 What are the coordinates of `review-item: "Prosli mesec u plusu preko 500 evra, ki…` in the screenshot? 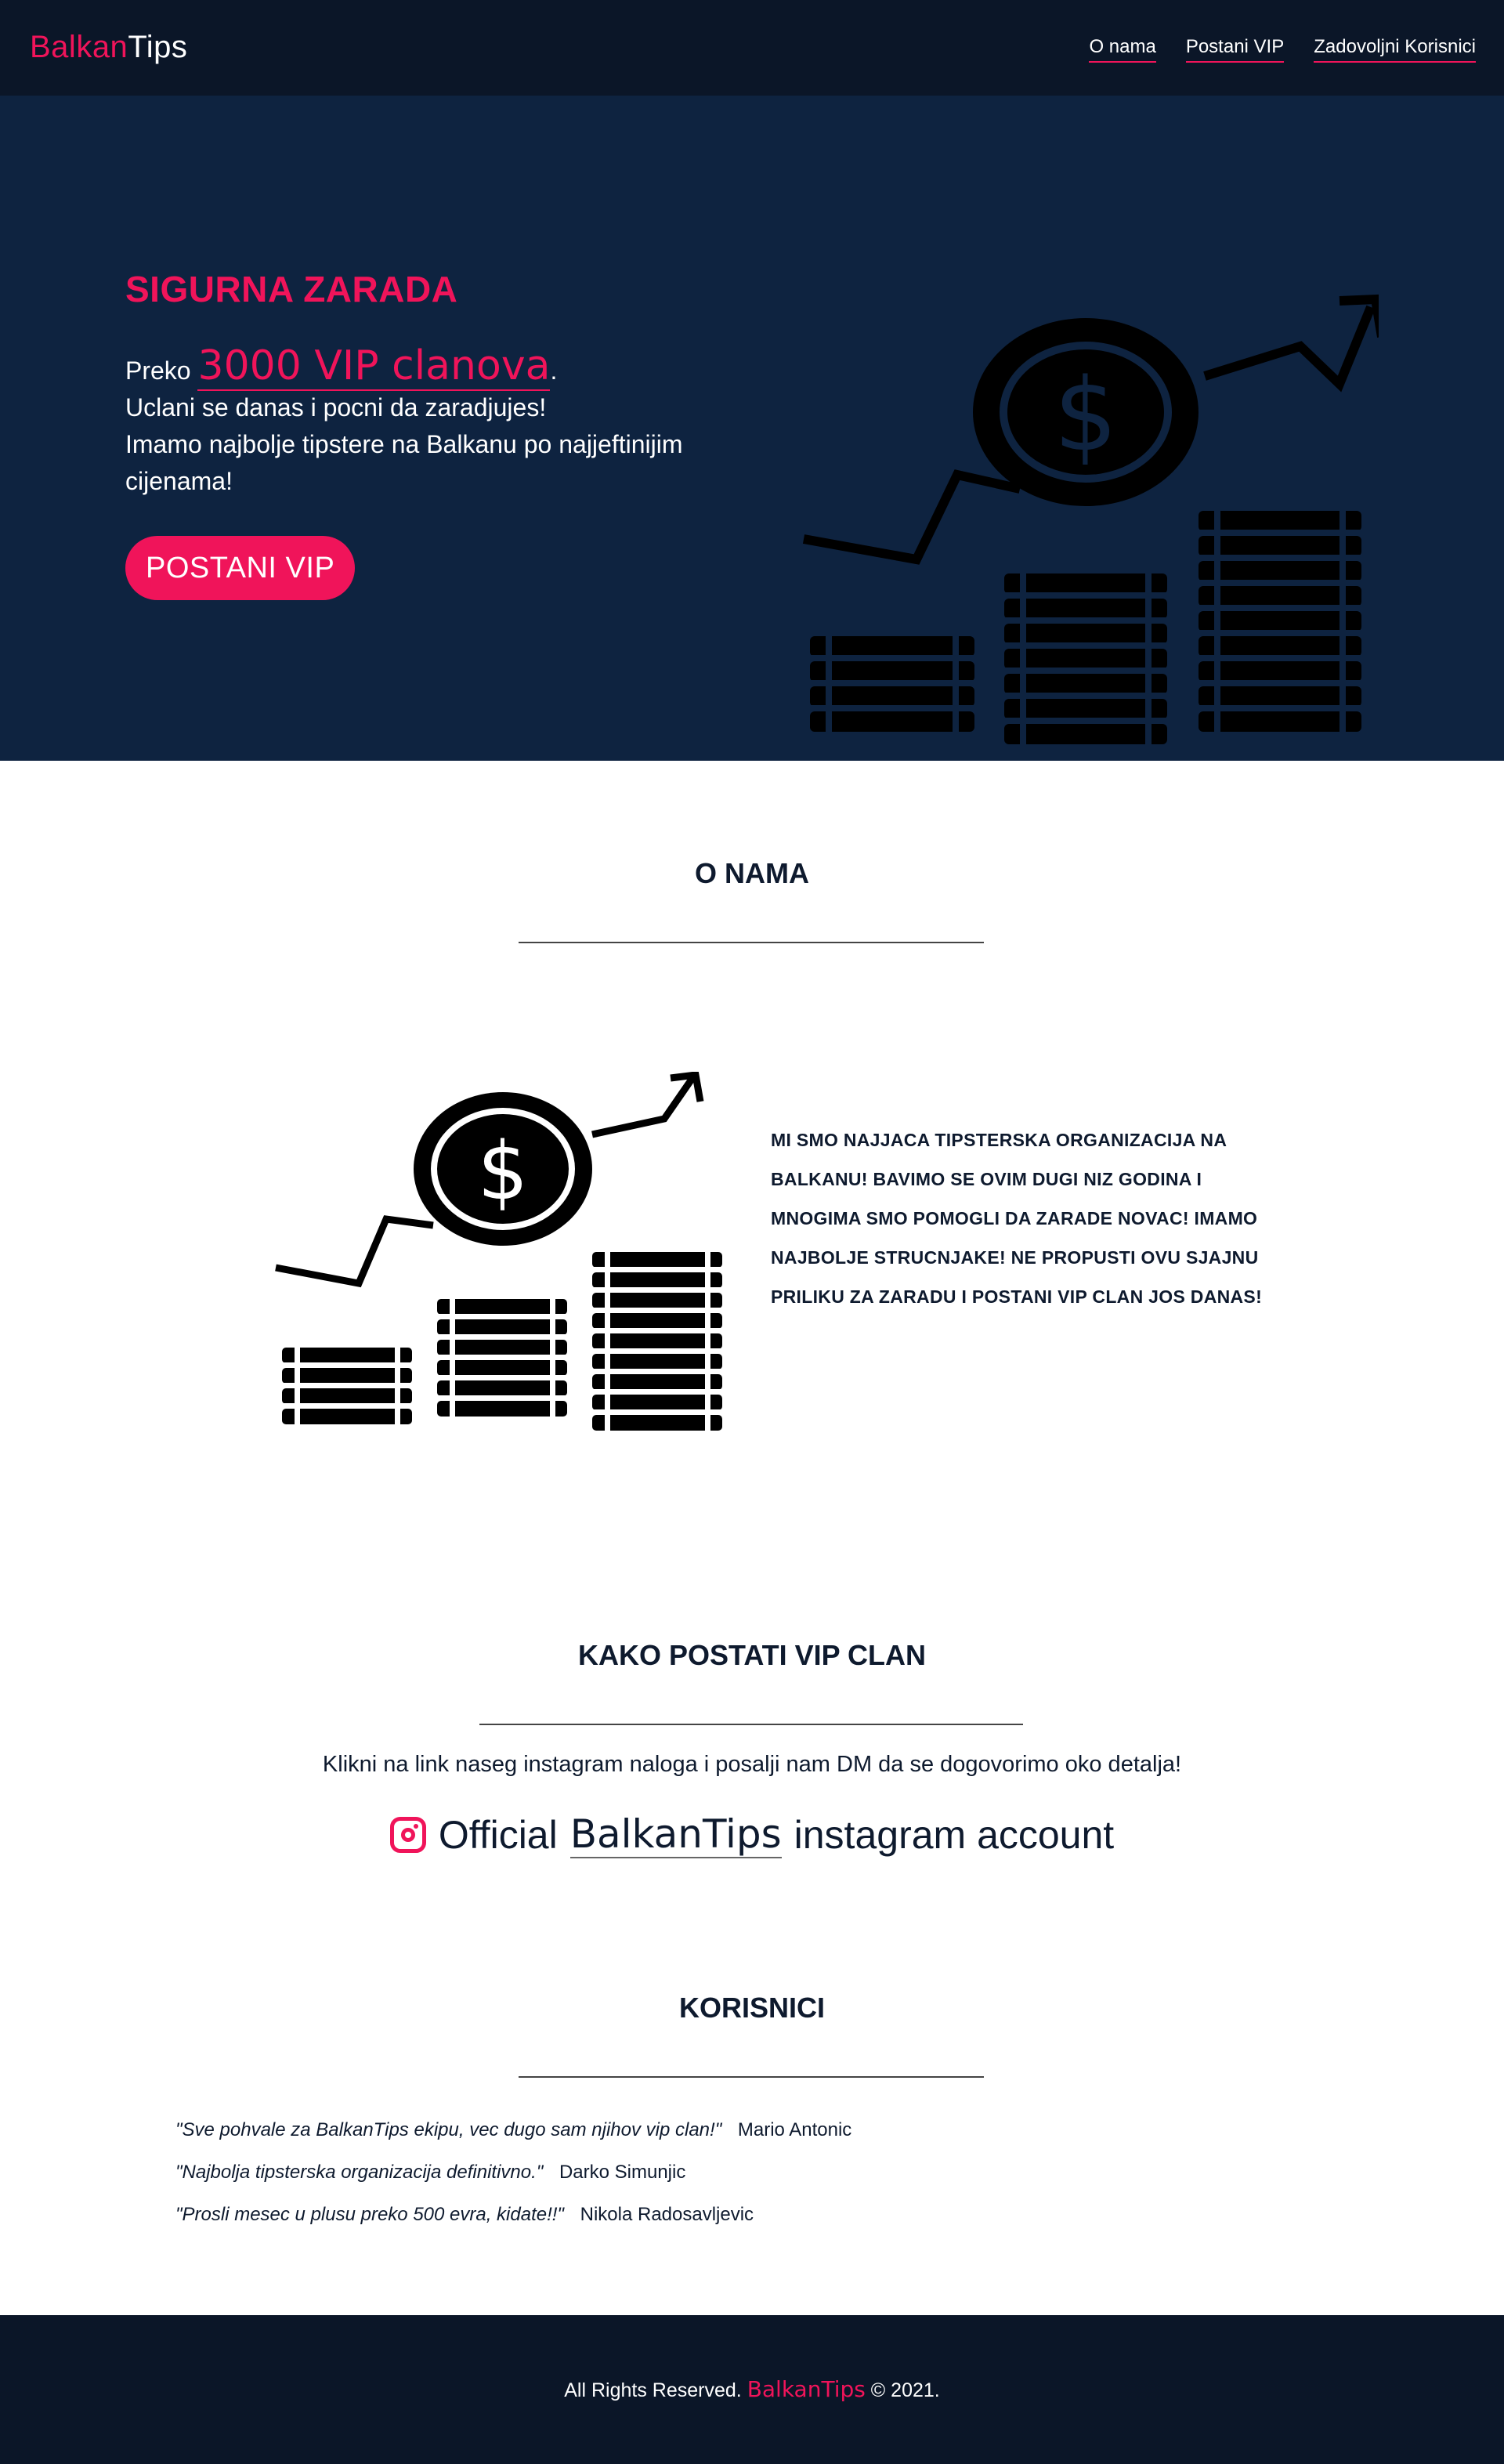 It's located at (723, 2215).